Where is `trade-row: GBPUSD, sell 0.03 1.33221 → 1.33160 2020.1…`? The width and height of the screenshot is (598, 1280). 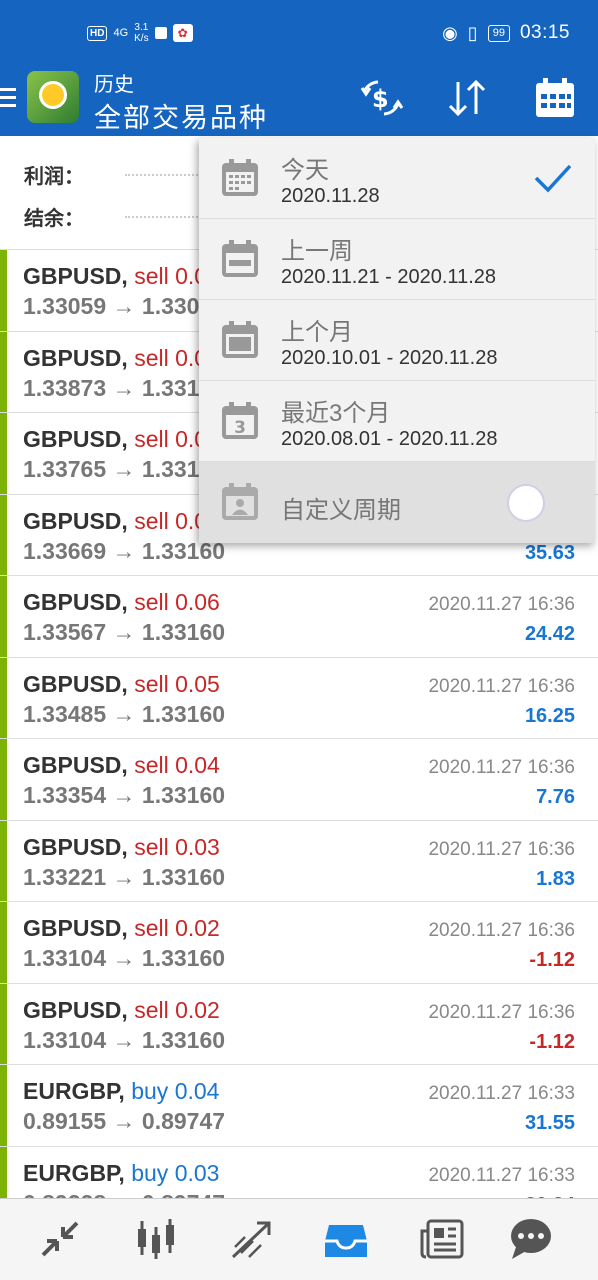
trade-row: GBPUSD, sell 0.03 1.33221 → 1.33160 2020.1… is located at coordinates (299, 861).